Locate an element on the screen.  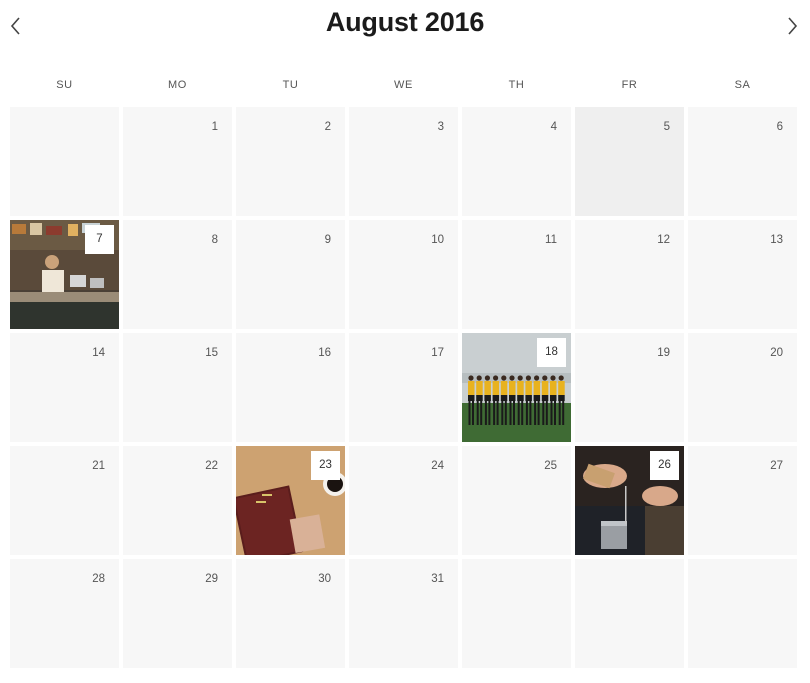
day-cell-24: 24 is located at coordinates (403, 500).